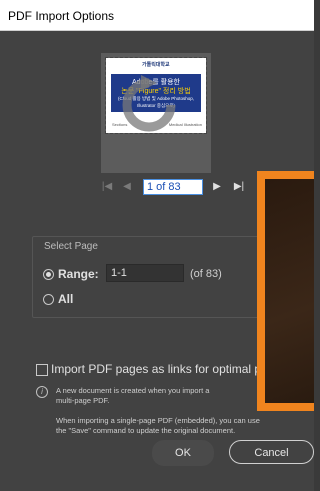 This screenshot has height=491, width=320. Describe the element at coordinates (48, 274) in the screenshot. I see `range-radio` at that location.